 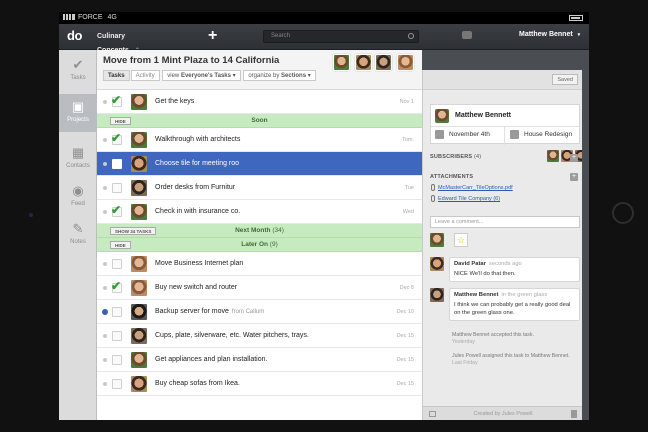 What do you see at coordinates (191, 60) in the screenshot?
I see `project-title: Move from 1 Mint Plaza to 14 California` at bounding box center [191, 60].